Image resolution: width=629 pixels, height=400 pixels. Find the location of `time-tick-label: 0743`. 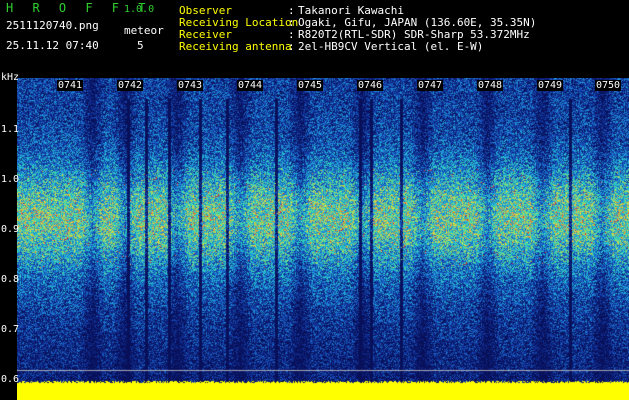

time-tick-label: 0743 is located at coordinates (190, 85).